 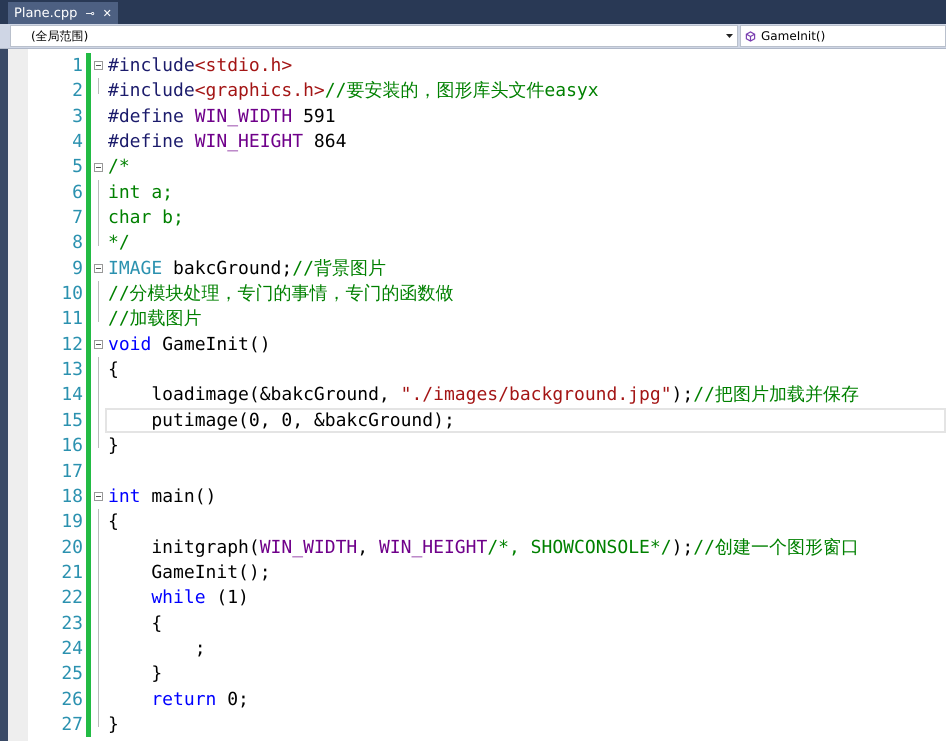 I want to click on code-text: ,, so click(x=363, y=547).